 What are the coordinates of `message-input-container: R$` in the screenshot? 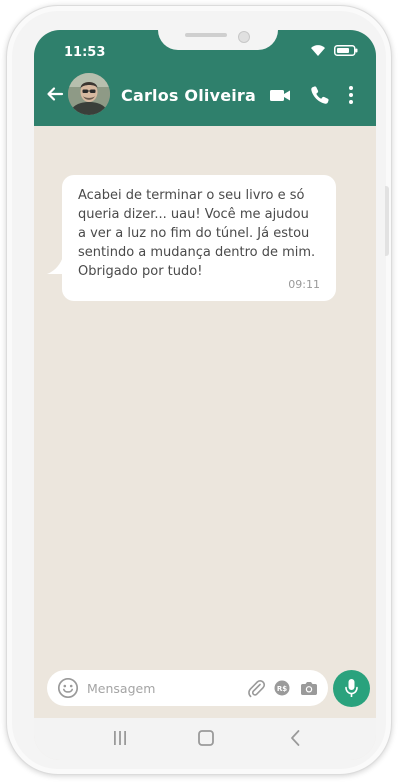 It's located at (187, 688).